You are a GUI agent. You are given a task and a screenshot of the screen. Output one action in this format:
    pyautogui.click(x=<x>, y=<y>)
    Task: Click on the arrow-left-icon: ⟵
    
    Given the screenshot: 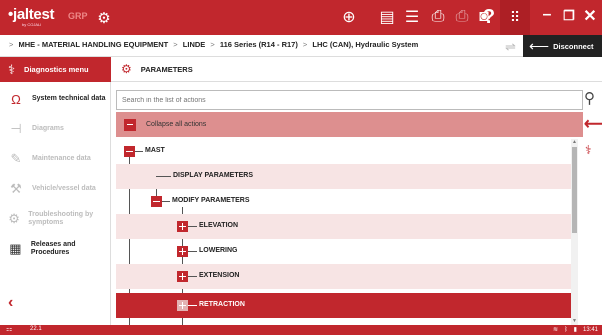 What is the action you would take?
    pyautogui.click(x=539, y=45)
    